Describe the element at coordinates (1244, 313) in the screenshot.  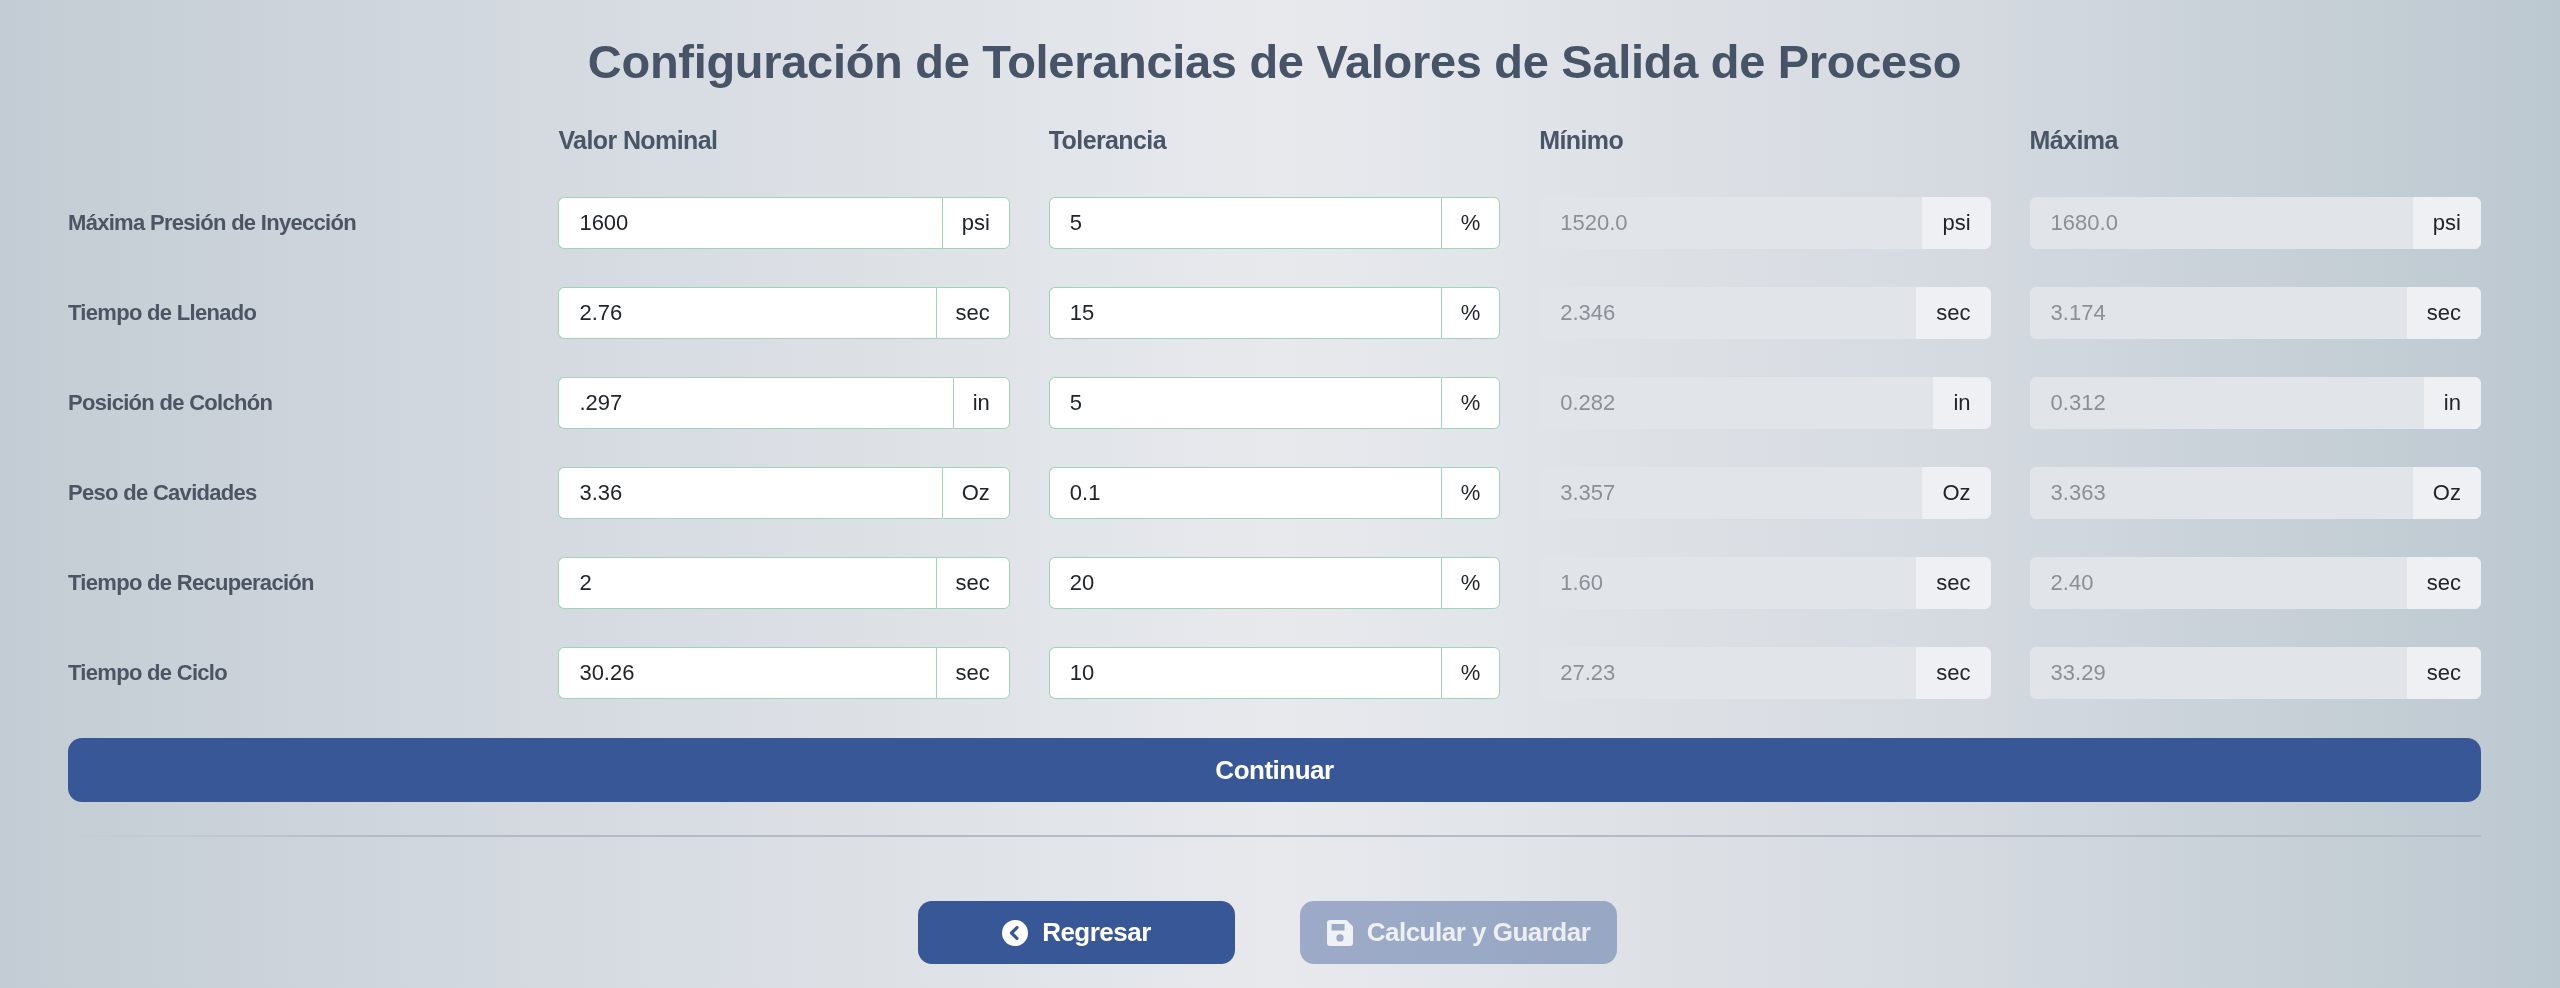
I see `input-field: 15` at that location.